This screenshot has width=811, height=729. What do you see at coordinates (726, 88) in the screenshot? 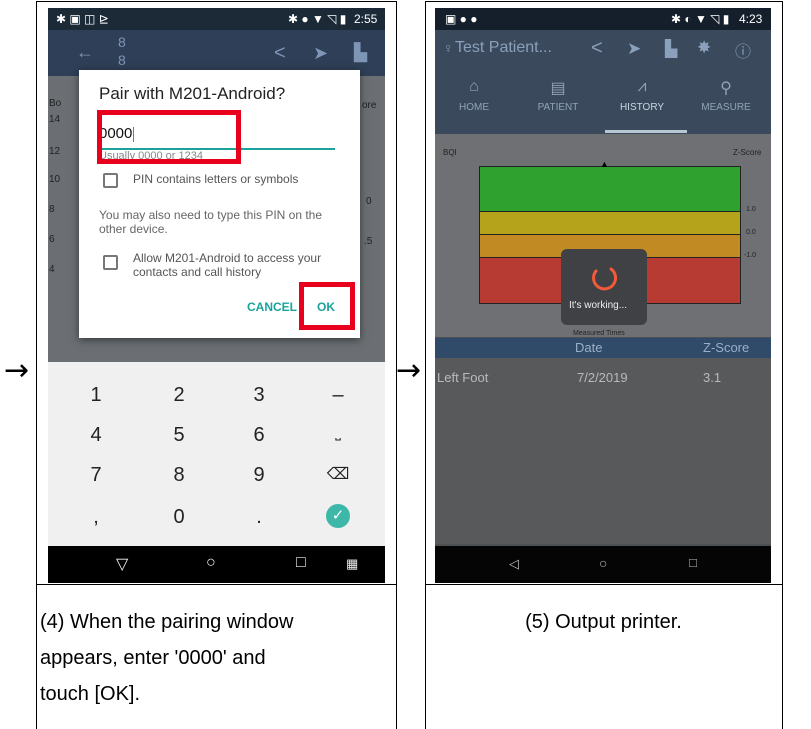
I see `device-icon: ⚲` at bounding box center [726, 88].